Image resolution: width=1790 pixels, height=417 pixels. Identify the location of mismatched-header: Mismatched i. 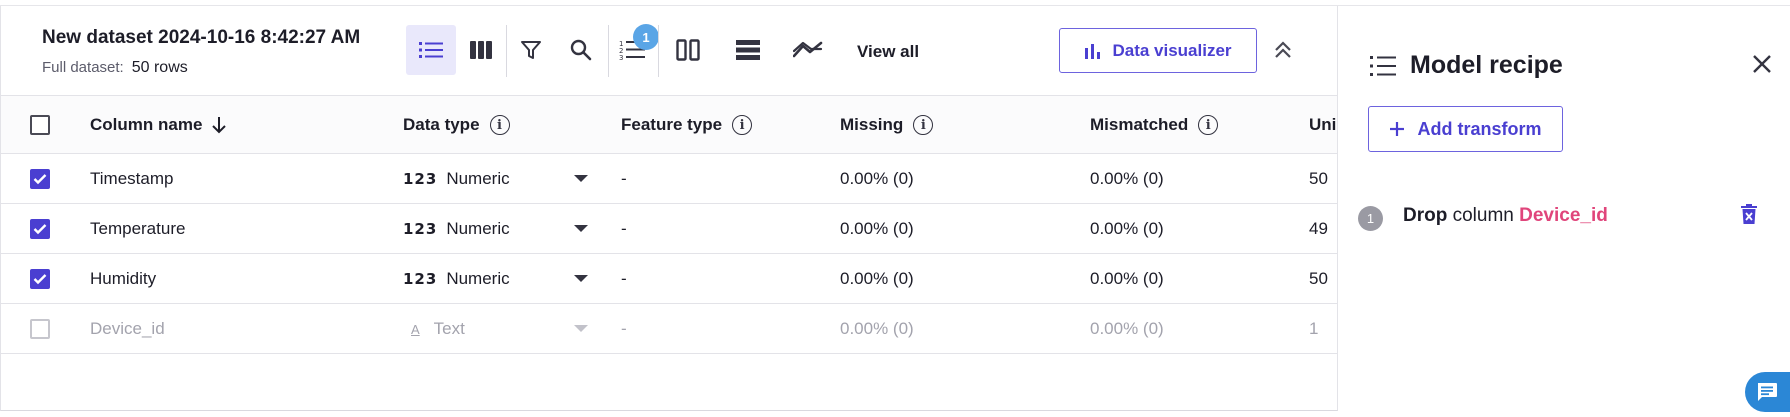
(1154, 125).